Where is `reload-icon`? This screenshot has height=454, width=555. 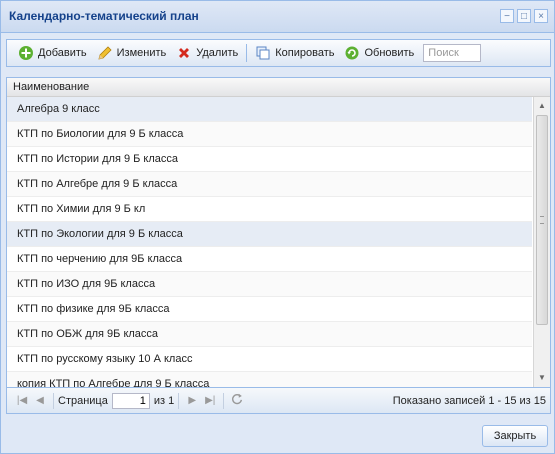
reload-icon is located at coordinates (237, 401).